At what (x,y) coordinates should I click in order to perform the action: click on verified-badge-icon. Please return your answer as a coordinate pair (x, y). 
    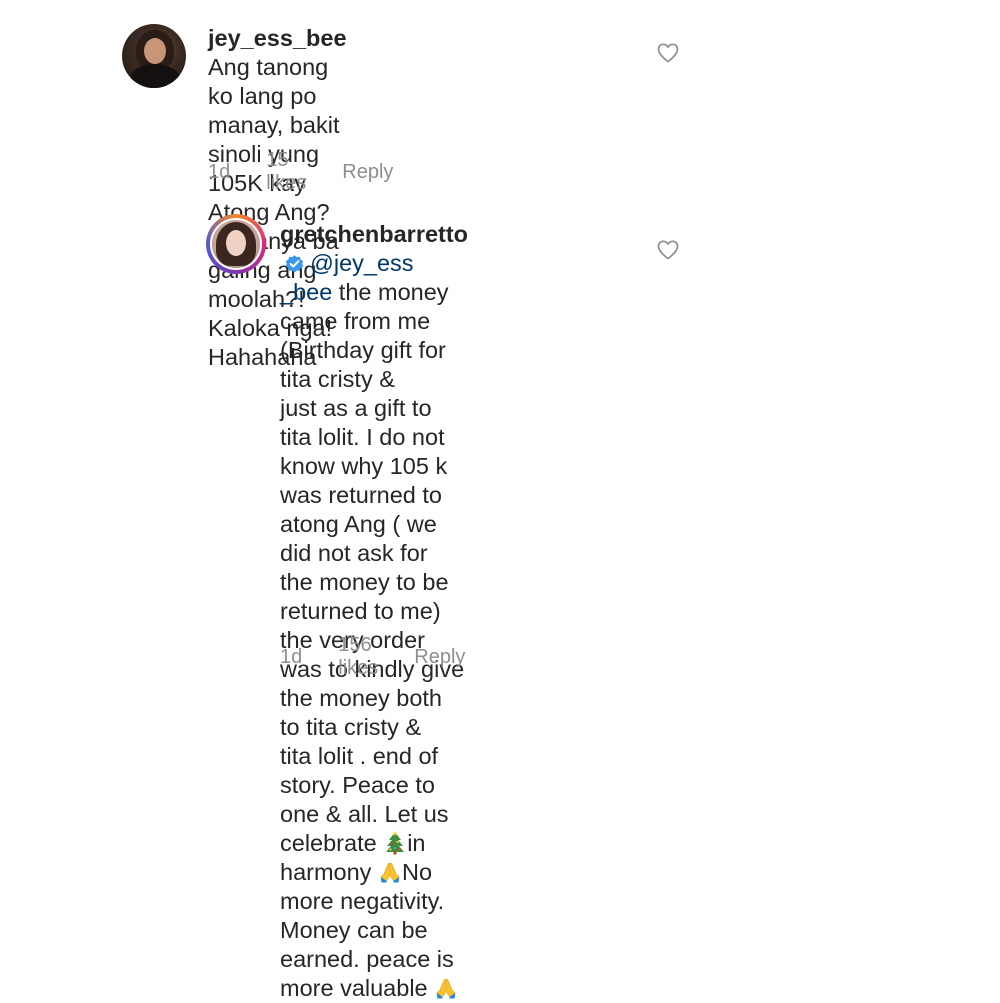
    Looking at the image, I should click on (294, 264).